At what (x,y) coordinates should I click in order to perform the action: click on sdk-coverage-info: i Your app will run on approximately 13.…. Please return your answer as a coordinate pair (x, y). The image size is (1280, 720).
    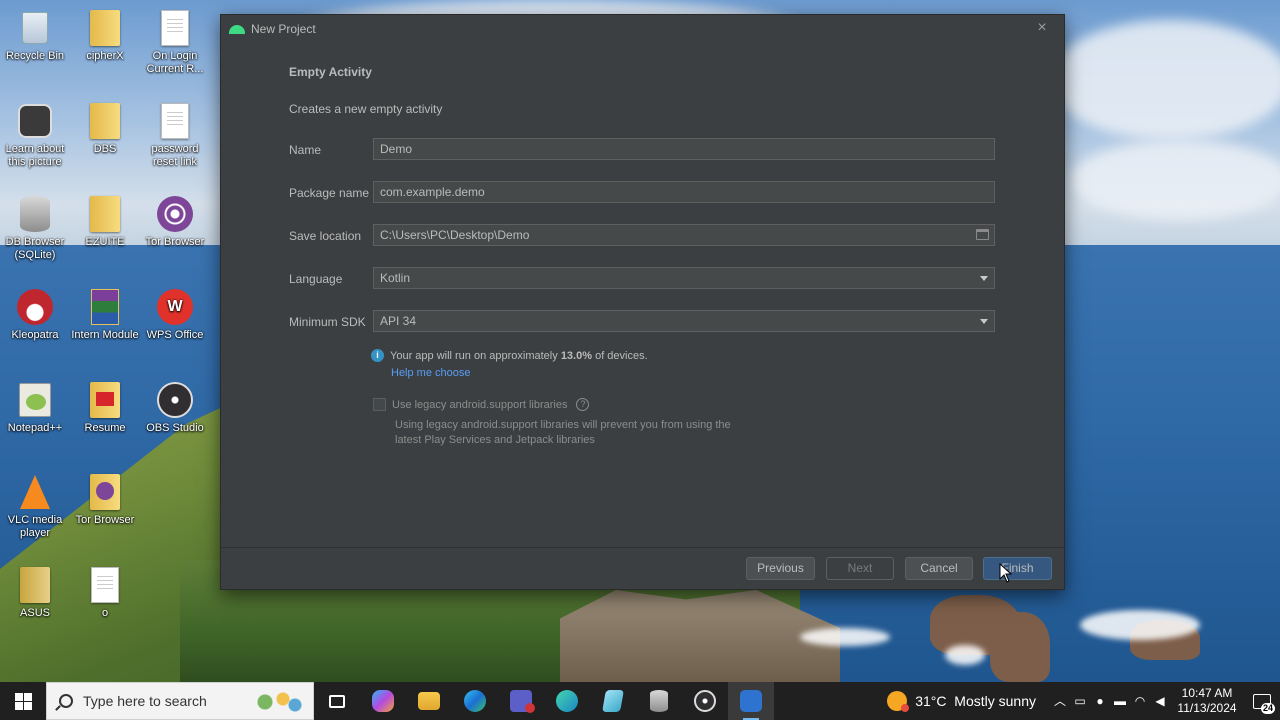
    Looking at the image, I should click on (509, 355).